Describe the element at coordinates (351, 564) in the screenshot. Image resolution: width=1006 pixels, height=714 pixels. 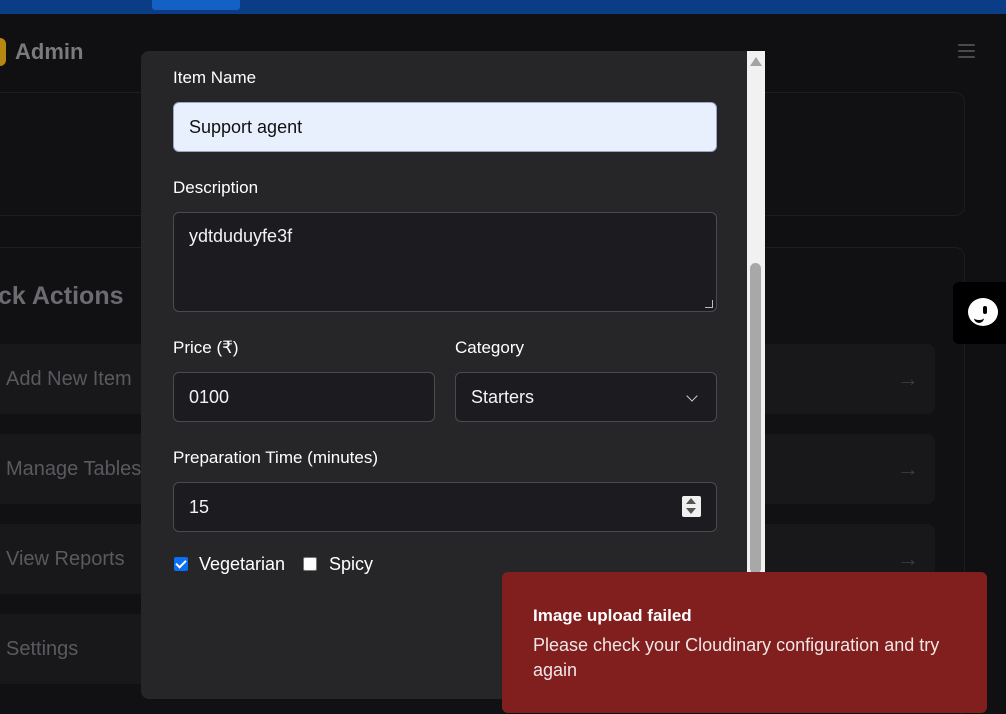
I see `spicy-label: Spicy` at that location.